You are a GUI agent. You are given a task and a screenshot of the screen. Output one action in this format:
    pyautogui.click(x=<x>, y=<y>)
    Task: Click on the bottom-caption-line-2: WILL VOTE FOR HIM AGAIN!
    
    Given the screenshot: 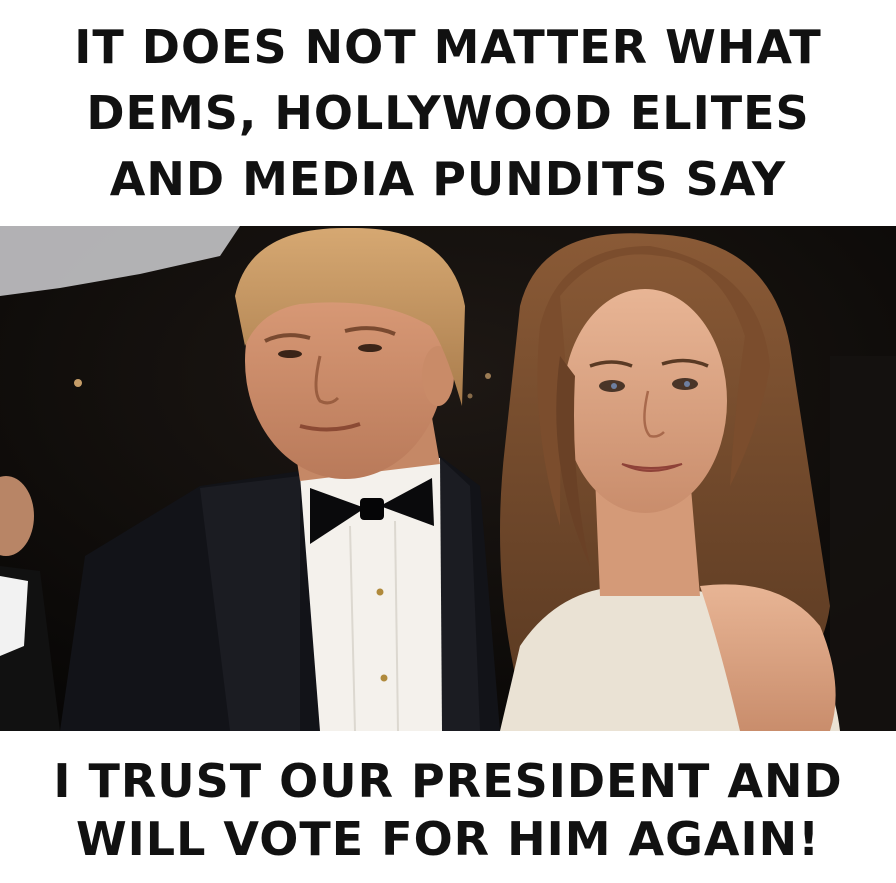 What is the action you would take?
    pyautogui.click(x=448, y=839)
    